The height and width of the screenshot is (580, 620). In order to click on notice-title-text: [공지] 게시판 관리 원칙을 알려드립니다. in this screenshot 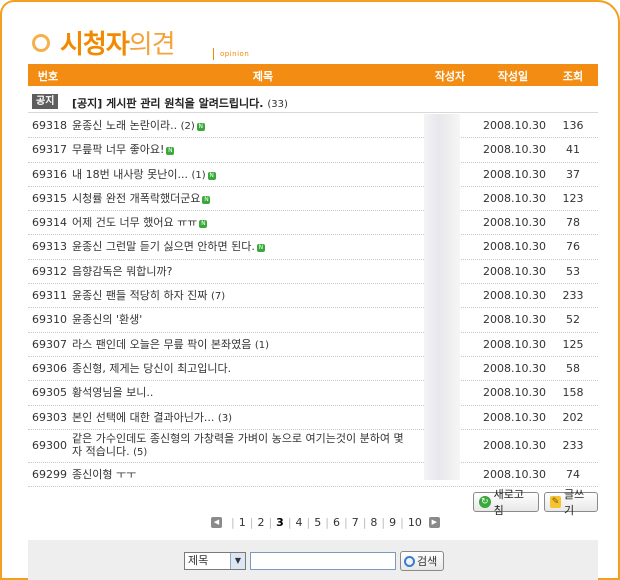, I will do `click(168, 103)`.